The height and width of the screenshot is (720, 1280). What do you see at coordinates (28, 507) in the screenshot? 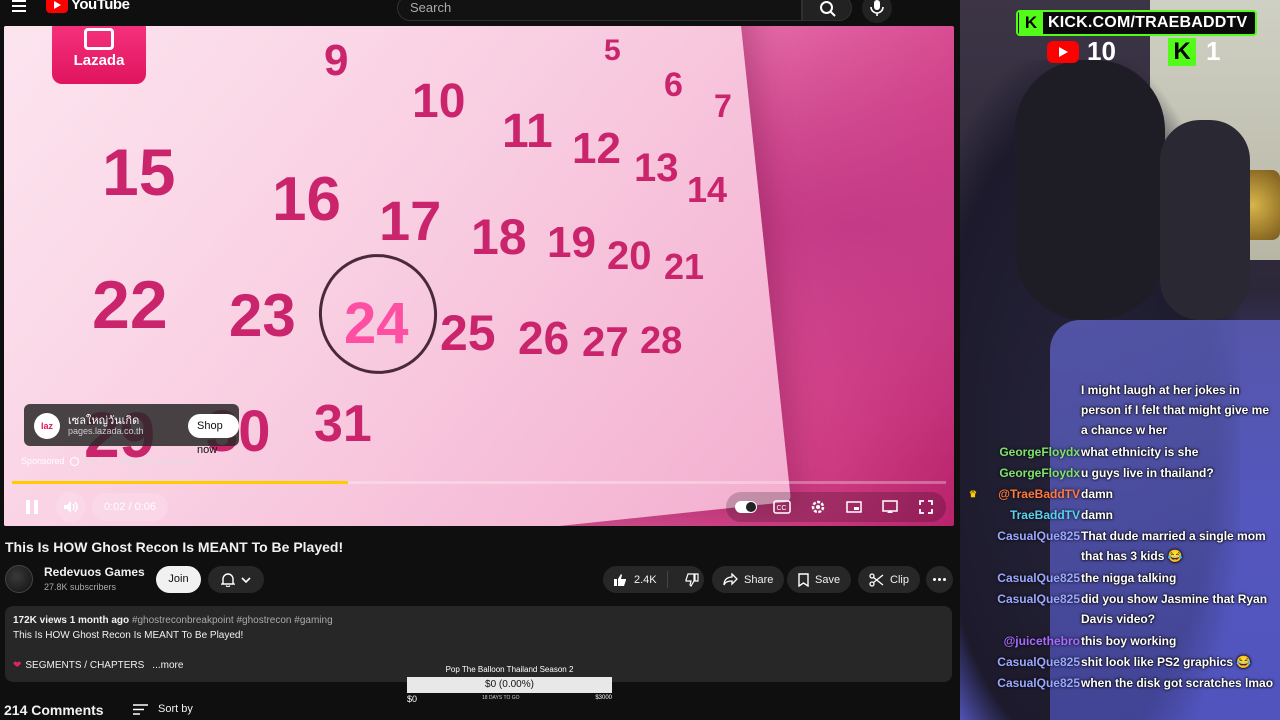
I see `pause-icon` at bounding box center [28, 507].